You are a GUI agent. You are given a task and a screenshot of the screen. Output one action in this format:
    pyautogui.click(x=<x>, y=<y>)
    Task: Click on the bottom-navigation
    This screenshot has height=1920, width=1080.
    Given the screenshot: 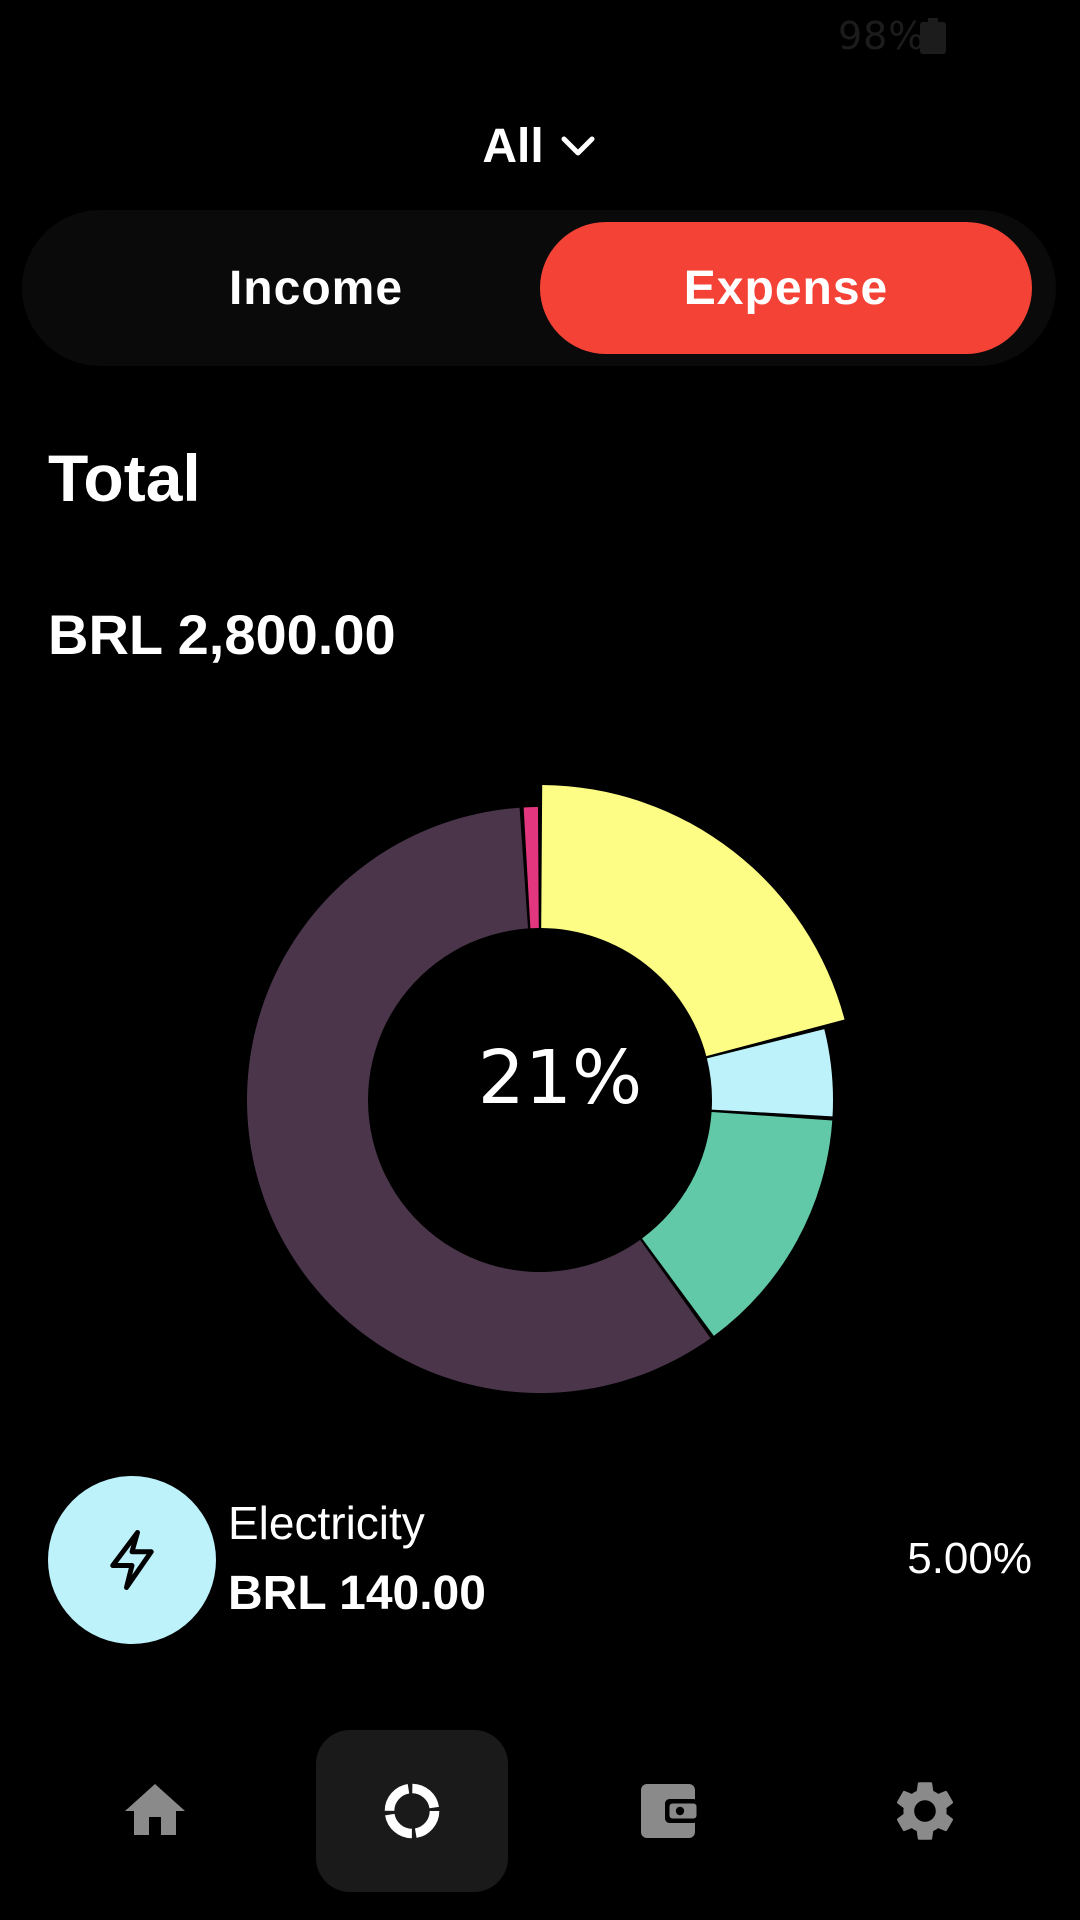 What is the action you would take?
    pyautogui.click(x=540, y=1812)
    